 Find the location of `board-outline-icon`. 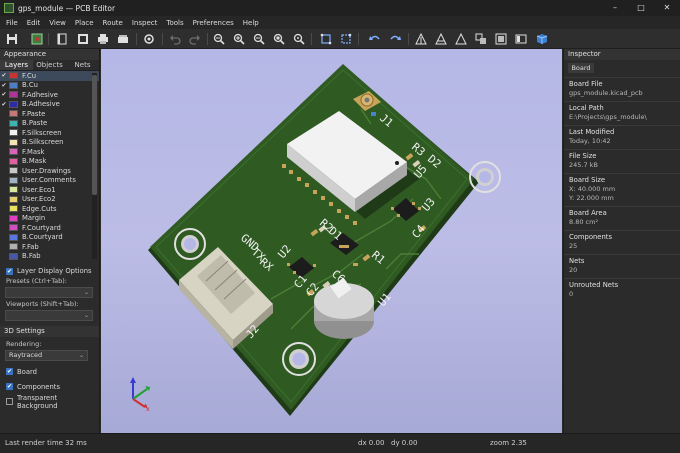

board-outline-icon is located at coordinates (501, 39).